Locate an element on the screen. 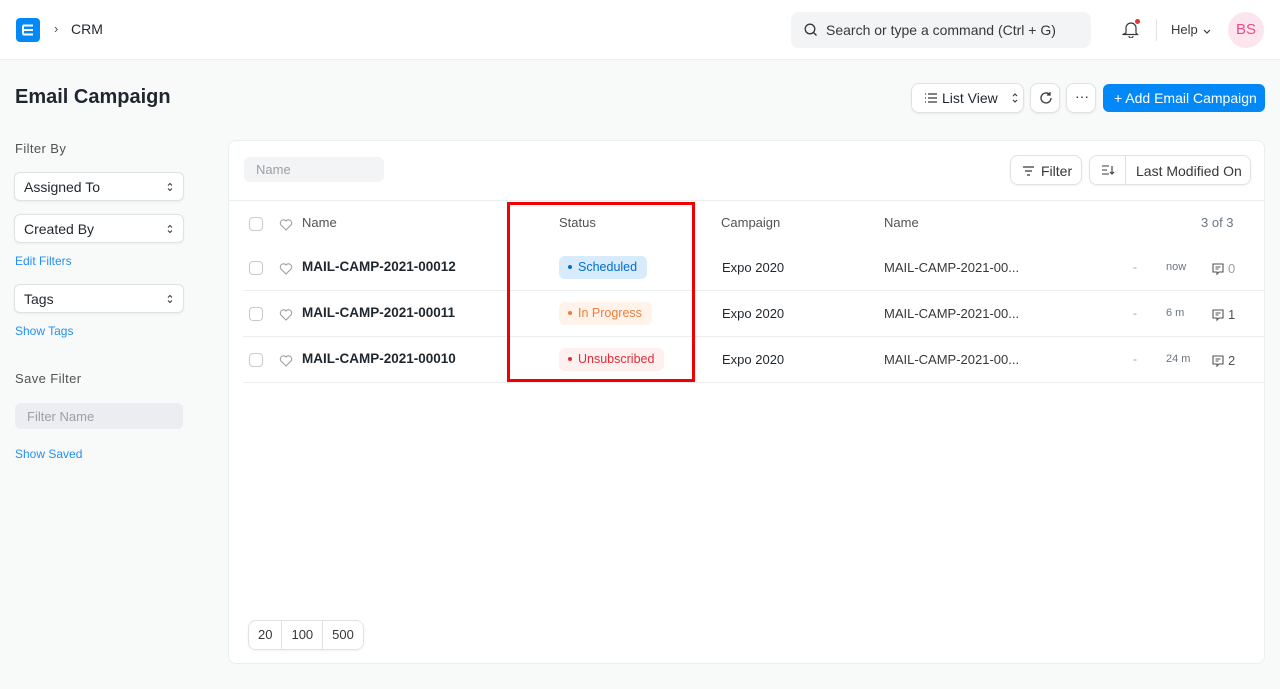 The image size is (1280, 689). row-title-link: MAIL-CAMP-2021-00012 is located at coordinates (379, 266).